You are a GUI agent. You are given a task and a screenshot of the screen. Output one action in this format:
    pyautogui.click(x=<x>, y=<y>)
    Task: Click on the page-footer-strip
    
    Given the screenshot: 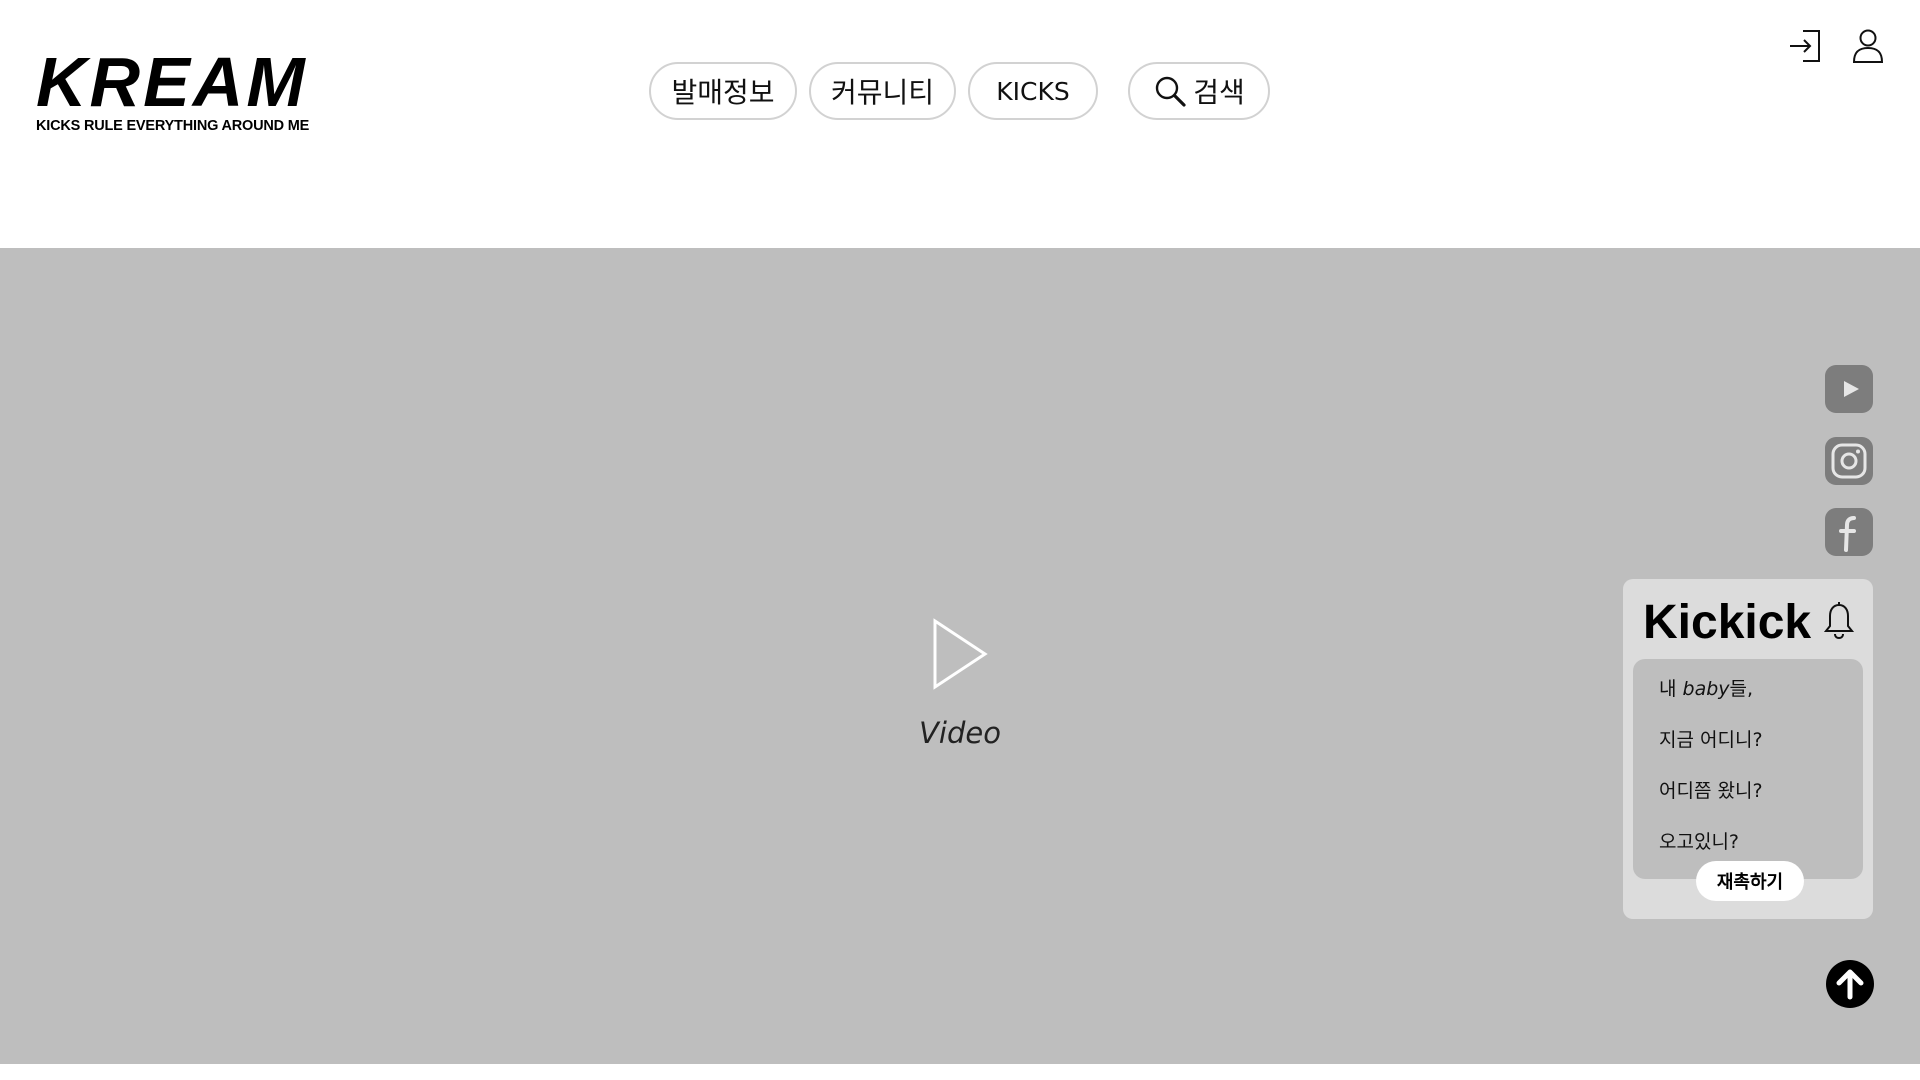 What is the action you would take?
    pyautogui.click(x=960, y=1072)
    